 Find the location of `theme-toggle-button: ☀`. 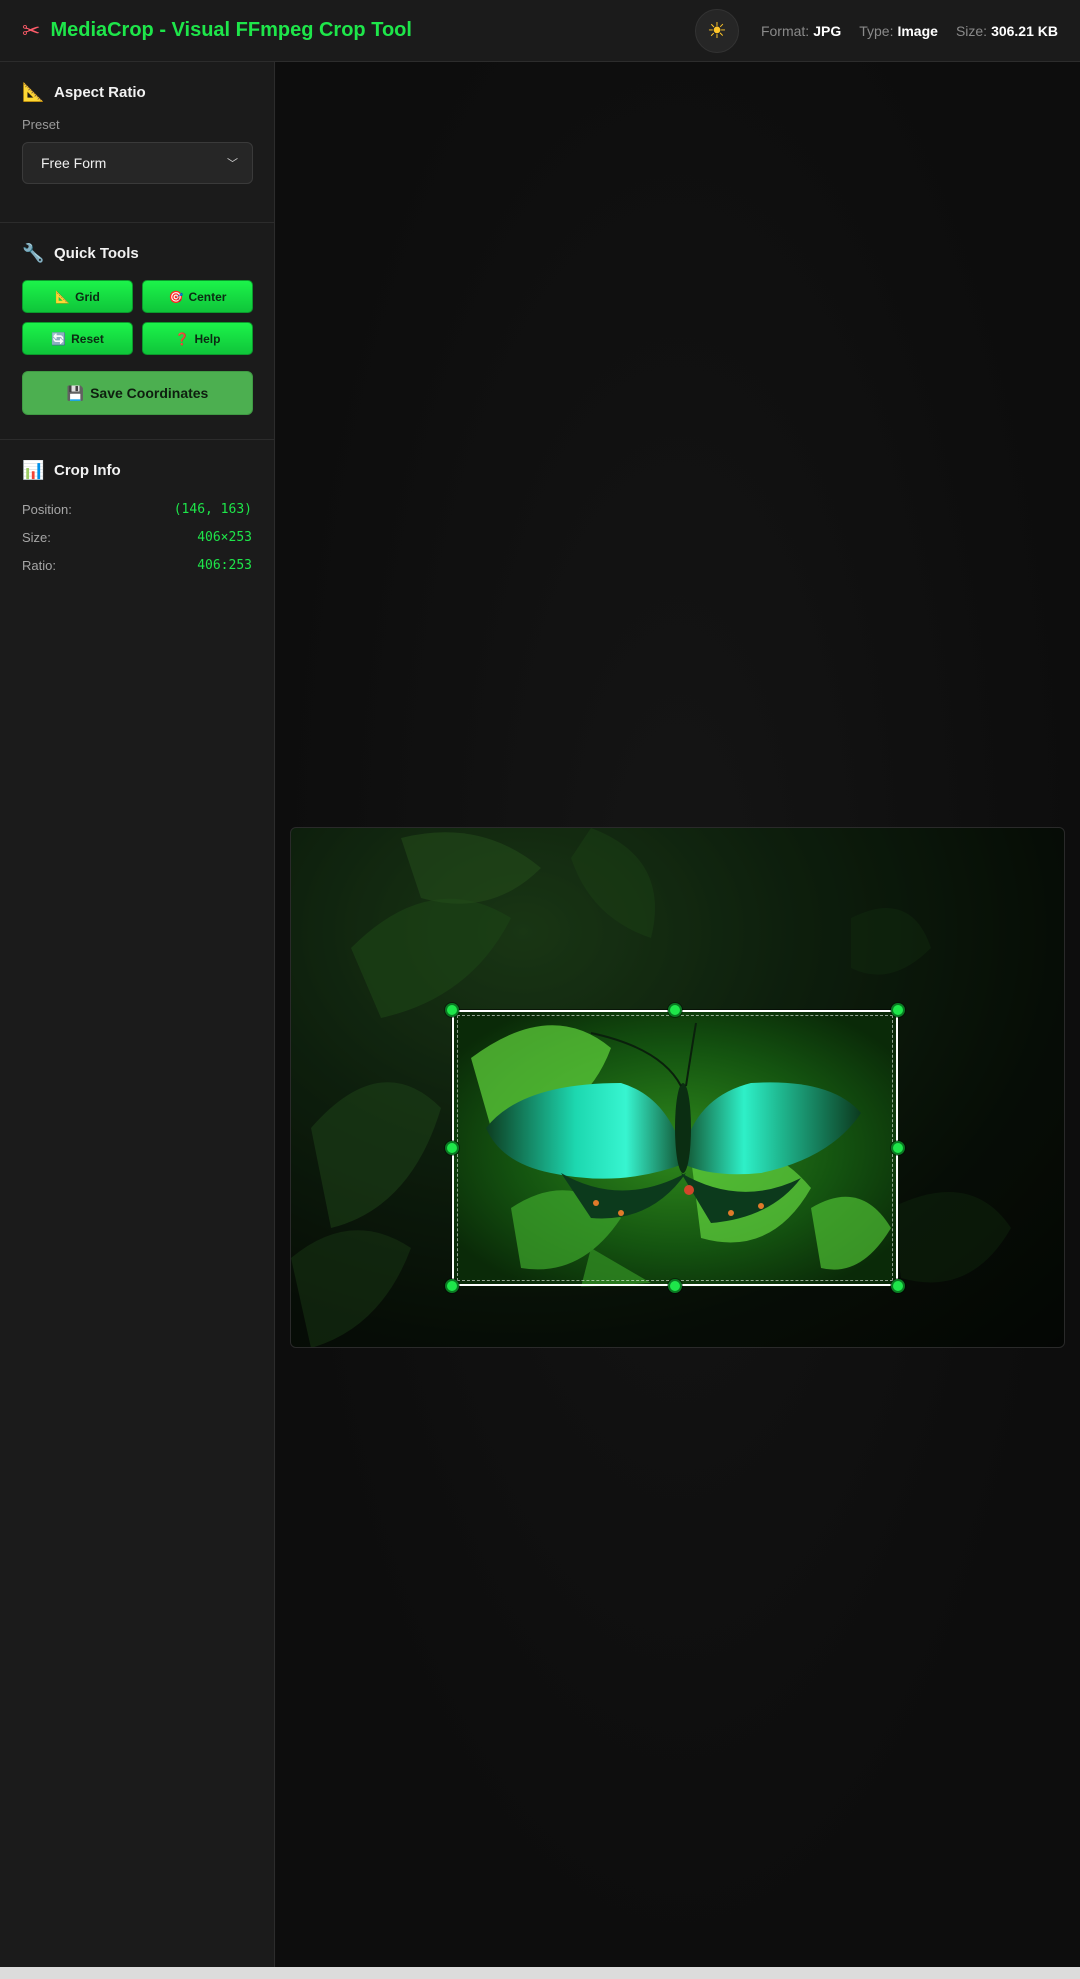

theme-toggle-button: ☀ is located at coordinates (716, 30).